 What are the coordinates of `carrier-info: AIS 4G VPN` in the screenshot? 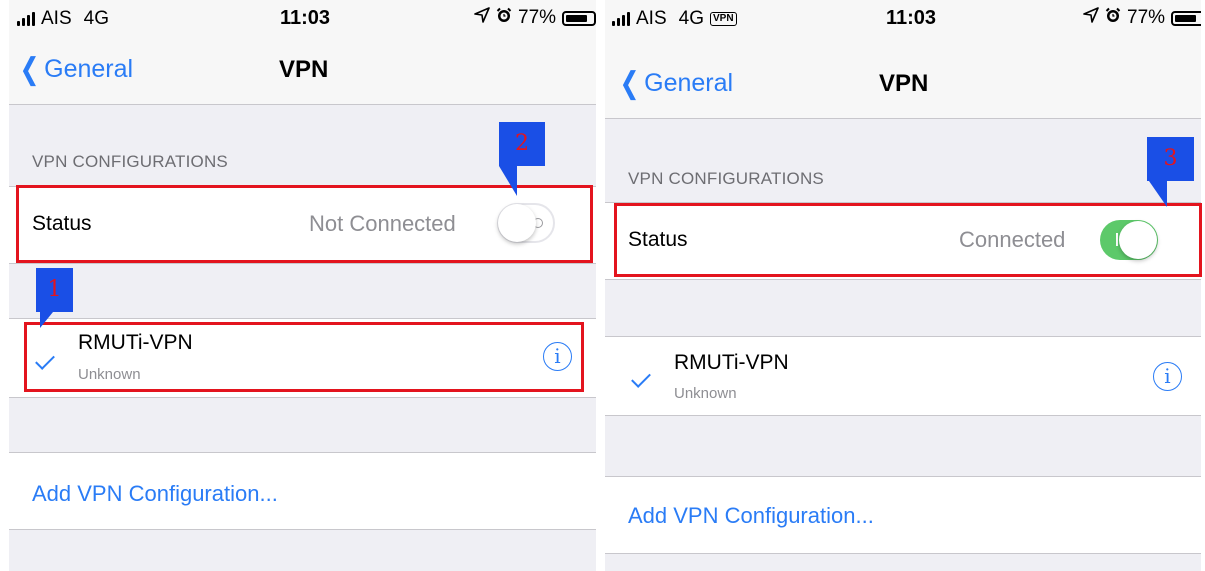 It's located at (674, 19).